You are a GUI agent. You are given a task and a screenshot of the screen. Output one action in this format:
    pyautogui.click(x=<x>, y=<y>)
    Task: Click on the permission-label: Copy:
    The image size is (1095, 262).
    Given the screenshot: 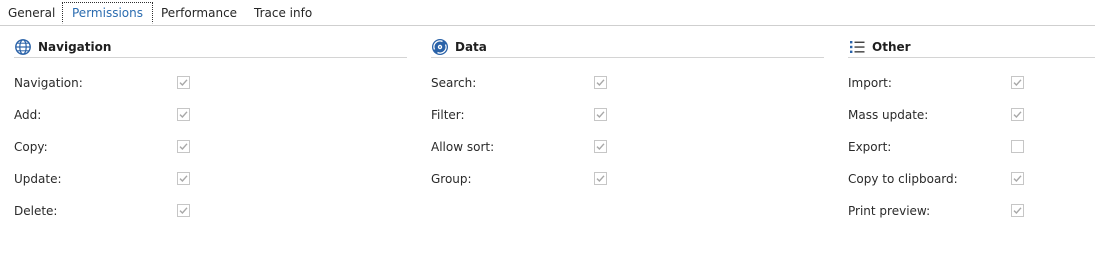 What is the action you would take?
    pyautogui.click(x=31, y=147)
    